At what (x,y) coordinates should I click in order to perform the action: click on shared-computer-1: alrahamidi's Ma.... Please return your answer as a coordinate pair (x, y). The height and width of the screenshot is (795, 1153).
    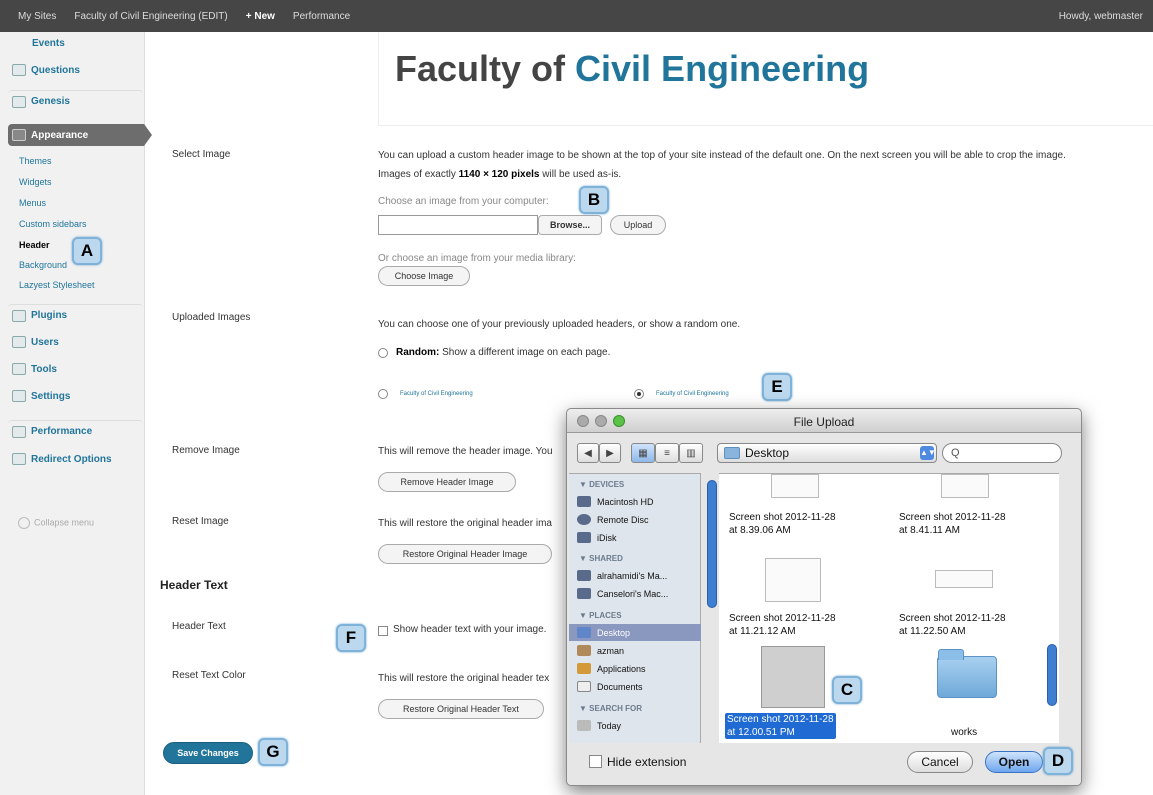
    Looking at the image, I should click on (636, 575).